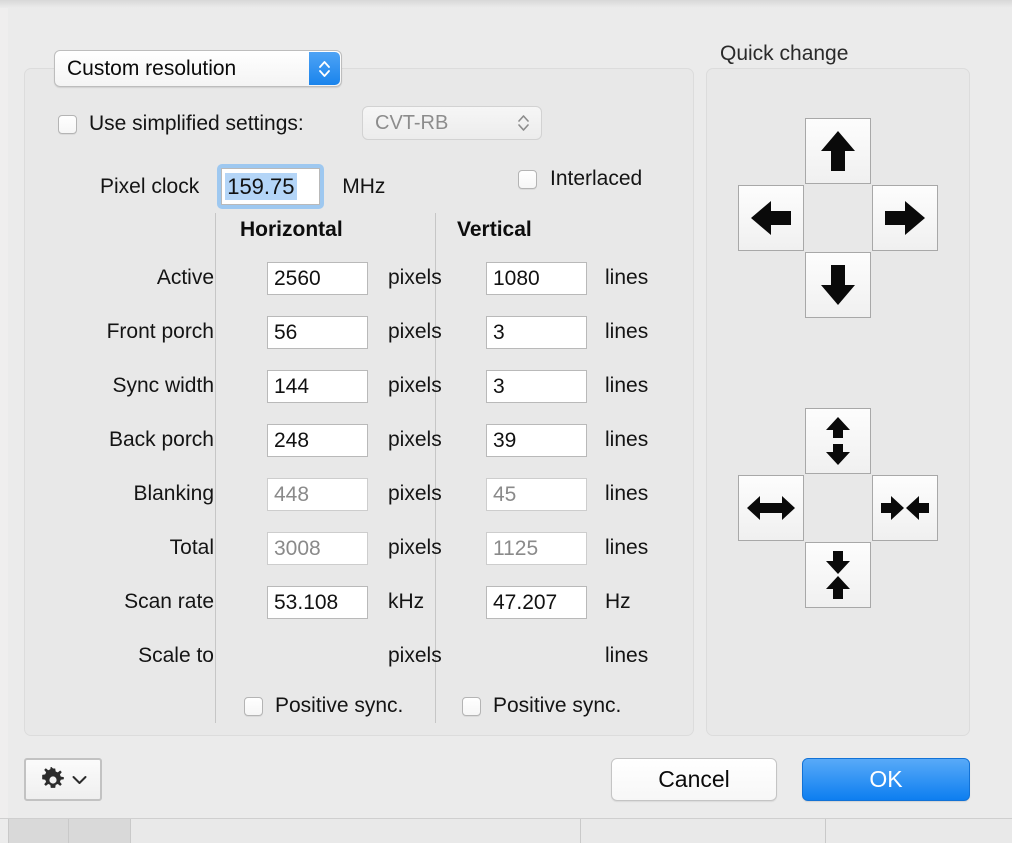 The height and width of the screenshot is (843, 1012). Describe the element at coordinates (152, 68) in the screenshot. I see `resolution-popup-value: Custom resolution` at that location.